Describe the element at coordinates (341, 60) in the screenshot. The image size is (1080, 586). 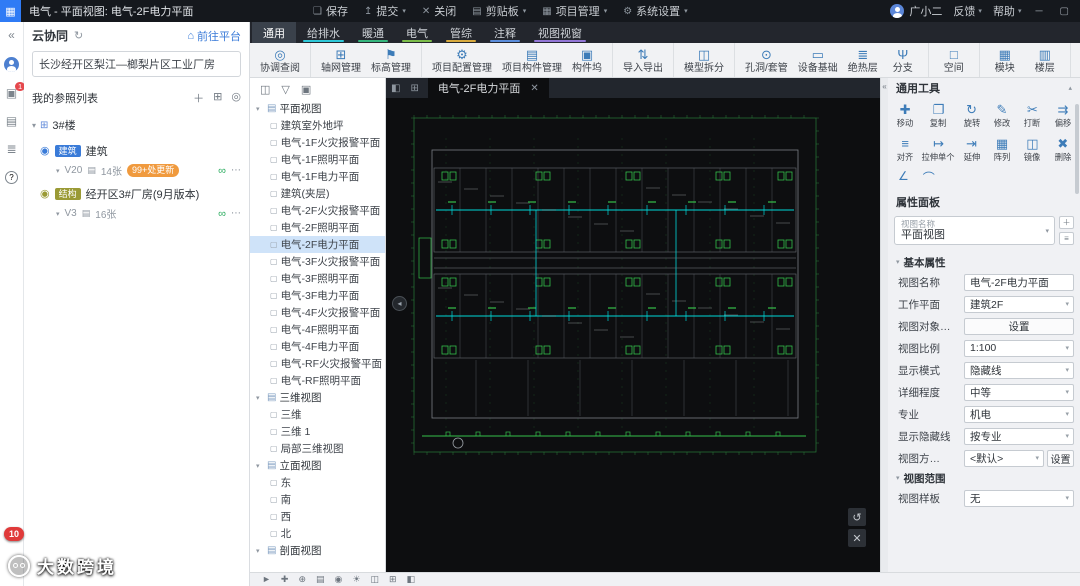
I see `ribbon-button: ⊞ 轴网管理` at that location.